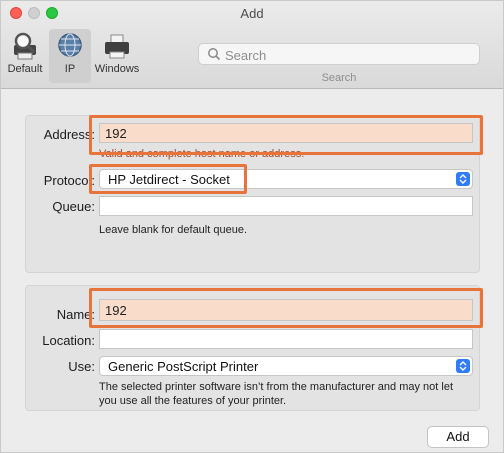  What do you see at coordinates (169, 179) in the screenshot?
I see `protocol-value: HP Jetdirect - Socket` at bounding box center [169, 179].